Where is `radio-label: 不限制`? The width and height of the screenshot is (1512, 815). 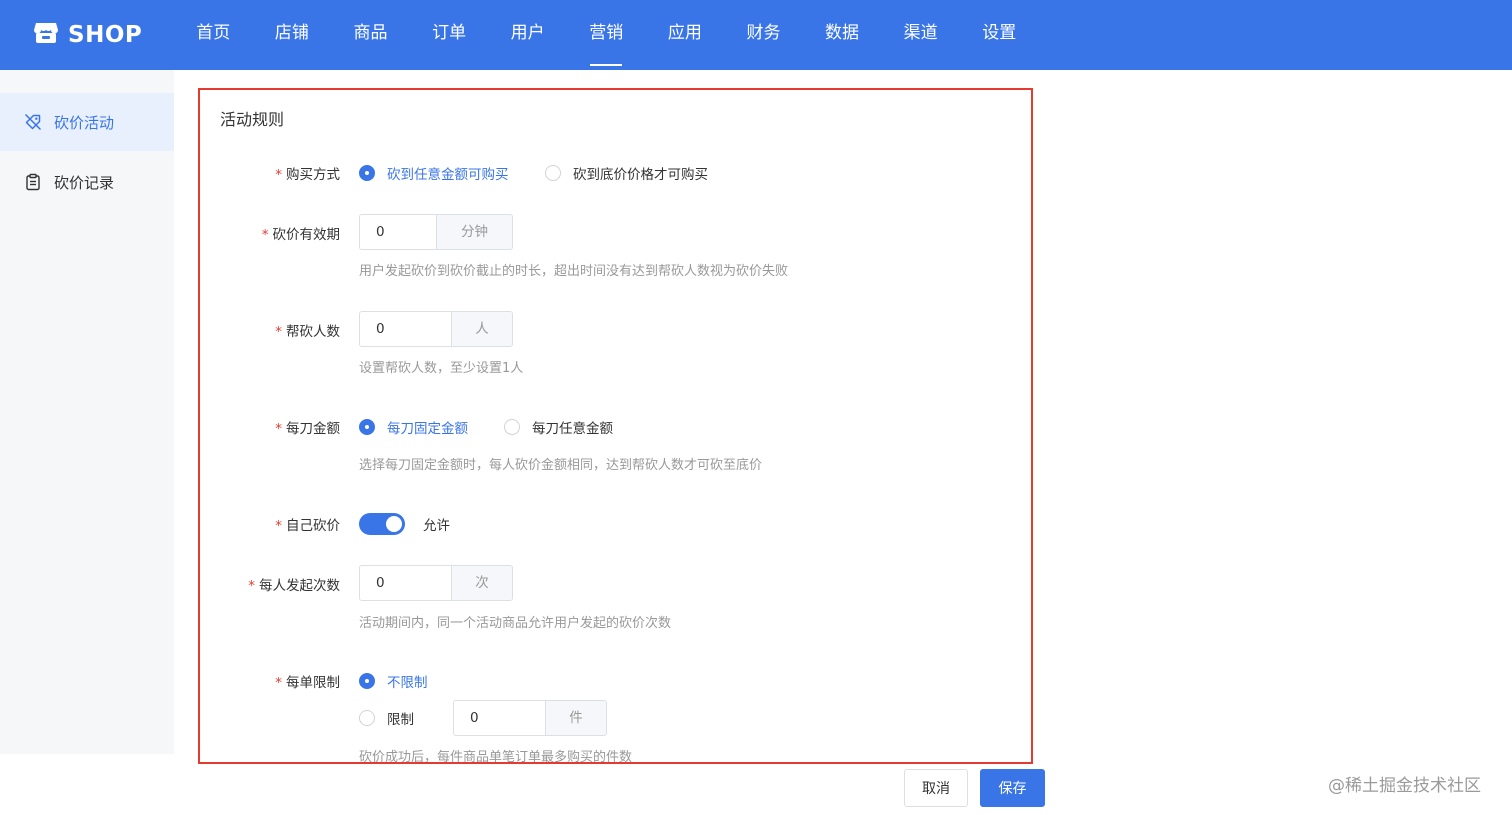 radio-label: 不限制 is located at coordinates (407, 683).